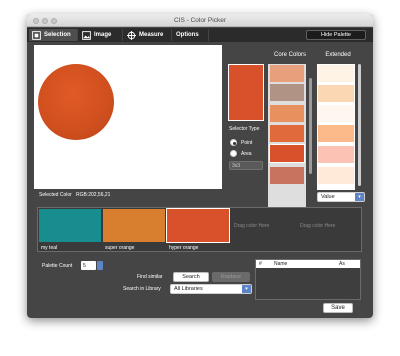  What do you see at coordinates (359, 125) in the screenshot?
I see `extended-scrollbar` at bounding box center [359, 125].